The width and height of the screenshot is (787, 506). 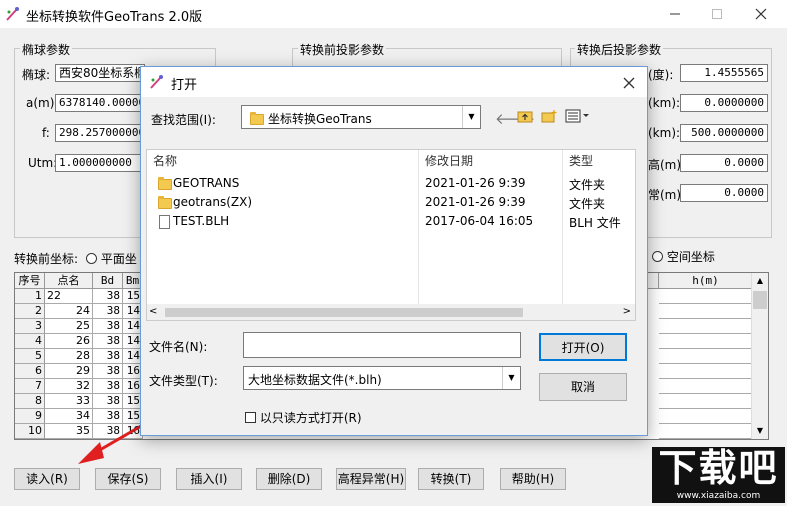 What do you see at coordinates (371, 479) in the screenshot?
I see `elevation-anomaly-button: 高程异常(H)` at bounding box center [371, 479].